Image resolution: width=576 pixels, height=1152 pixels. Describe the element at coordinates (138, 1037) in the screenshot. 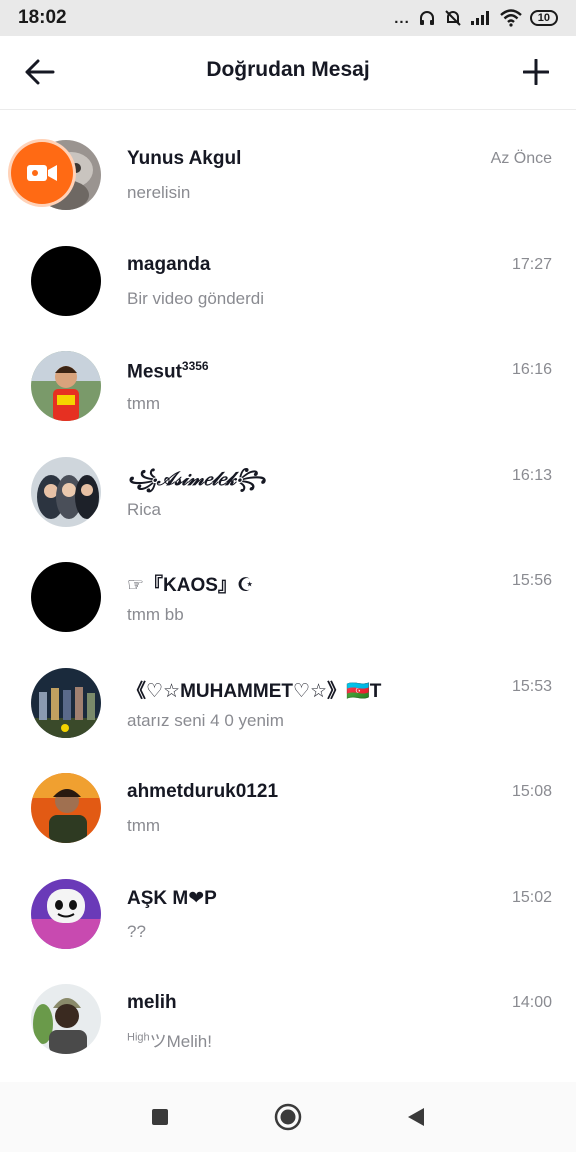

I see `message-superscript: High` at that location.